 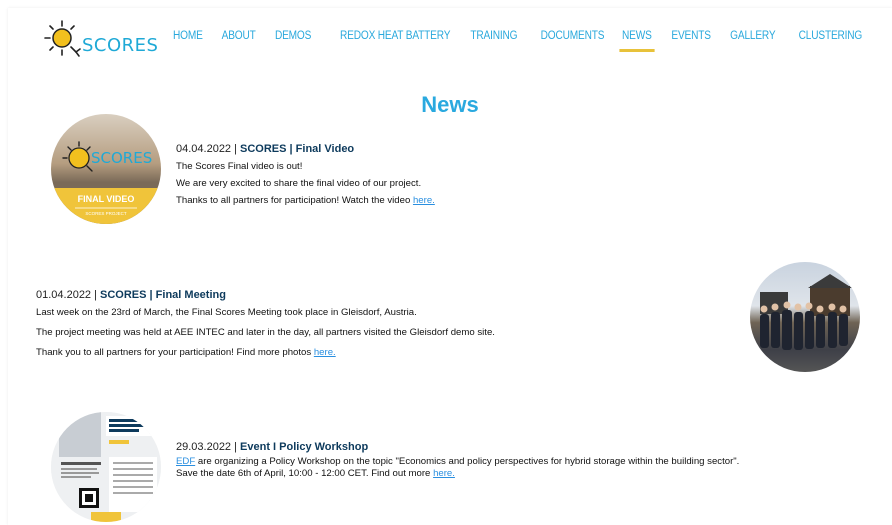 What do you see at coordinates (293, 36) in the screenshot?
I see `nav-demos: DEMOS` at bounding box center [293, 36].